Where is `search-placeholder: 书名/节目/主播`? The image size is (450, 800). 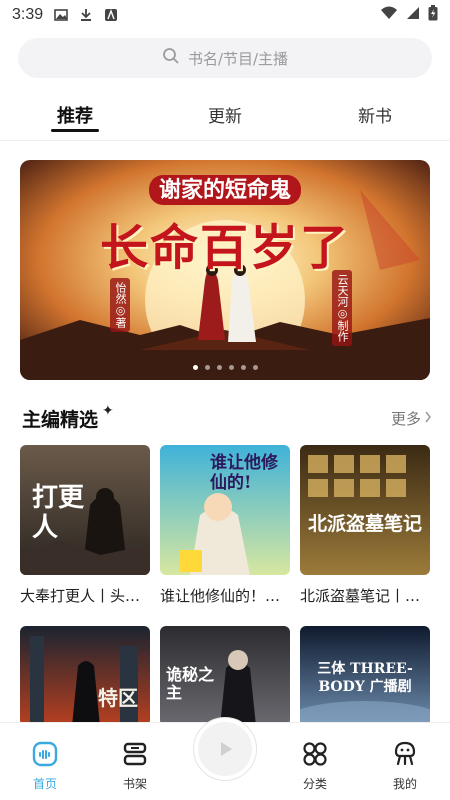
search-placeholder: 书名/节目/主播 is located at coordinates (238, 58).